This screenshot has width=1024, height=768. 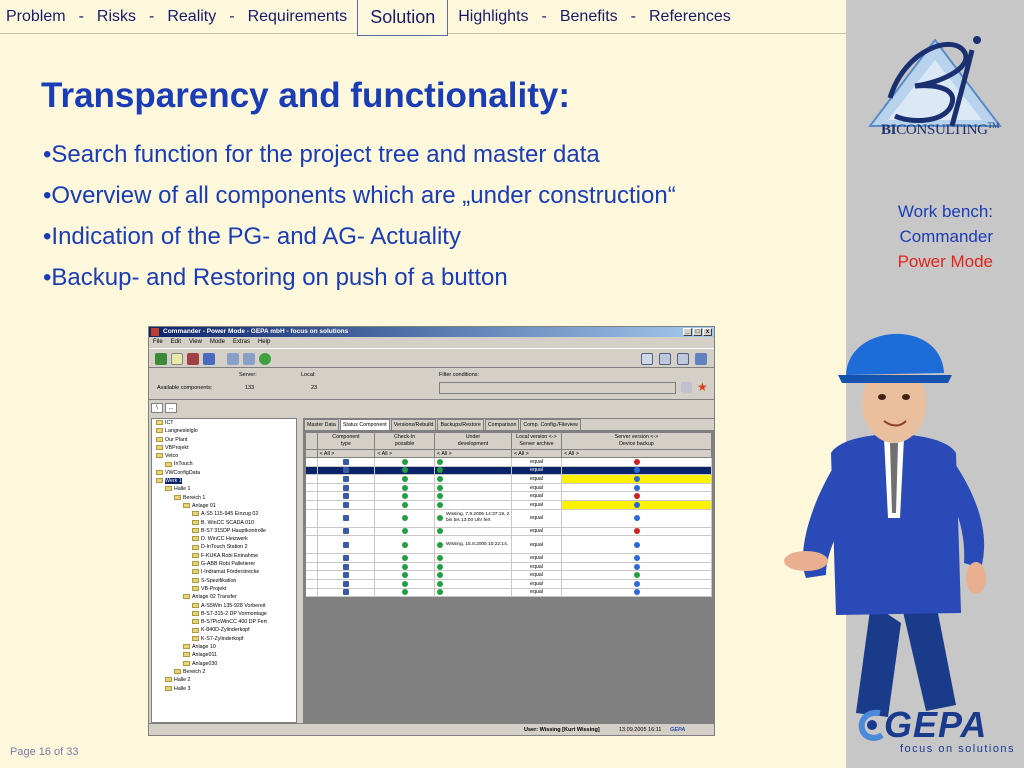 What do you see at coordinates (224, 489) in the screenshot?
I see `tree-item: Halle 1` at bounding box center [224, 489].